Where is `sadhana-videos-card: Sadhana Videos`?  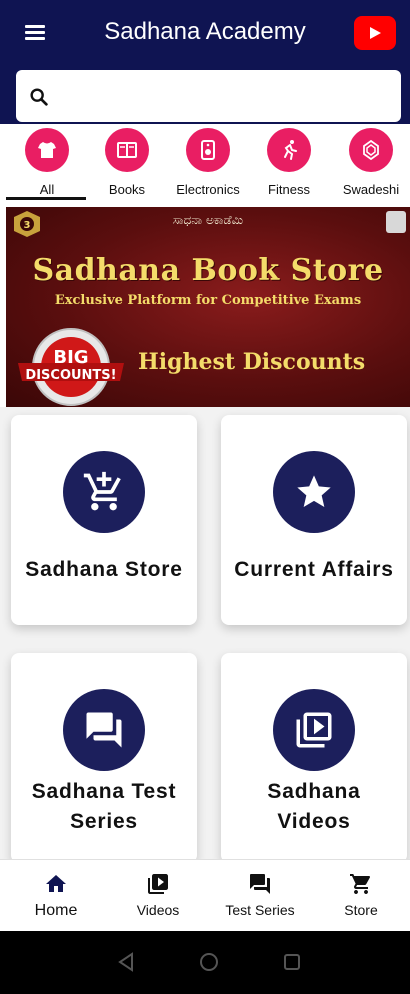 sadhana-videos-card: Sadhana Videos is located at coordinates (314, 758).